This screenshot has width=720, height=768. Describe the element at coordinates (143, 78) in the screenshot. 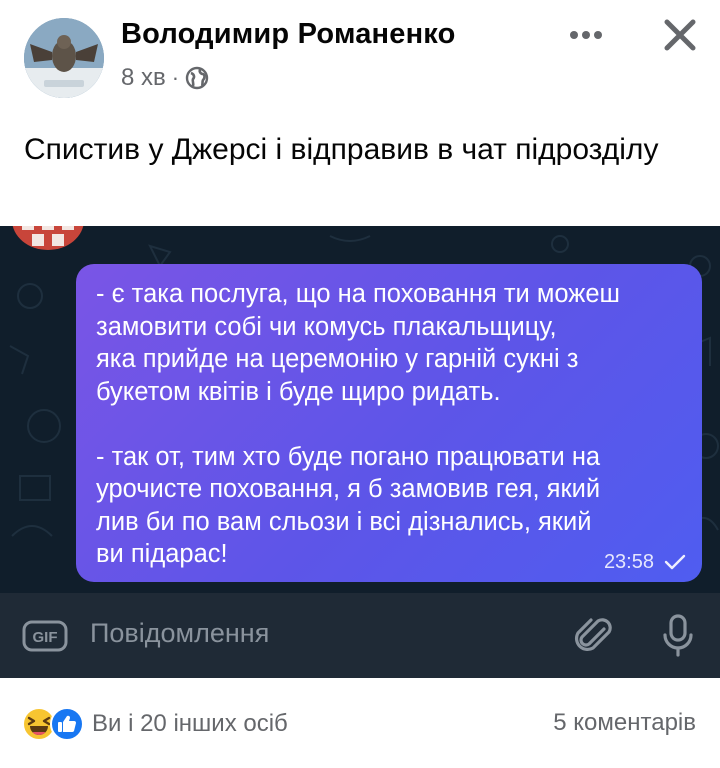

I see `post-time: 8 хв` at that location.